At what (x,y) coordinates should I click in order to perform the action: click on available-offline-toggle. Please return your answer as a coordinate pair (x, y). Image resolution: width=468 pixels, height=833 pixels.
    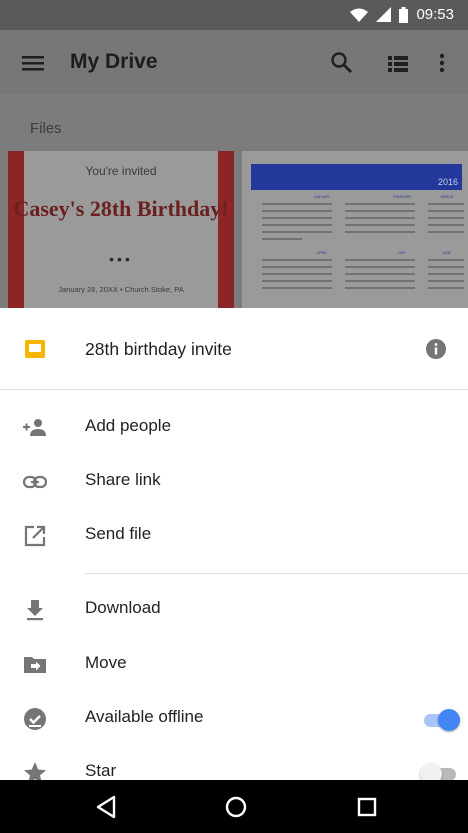
    Looking at the image, I should click on (440, 720).